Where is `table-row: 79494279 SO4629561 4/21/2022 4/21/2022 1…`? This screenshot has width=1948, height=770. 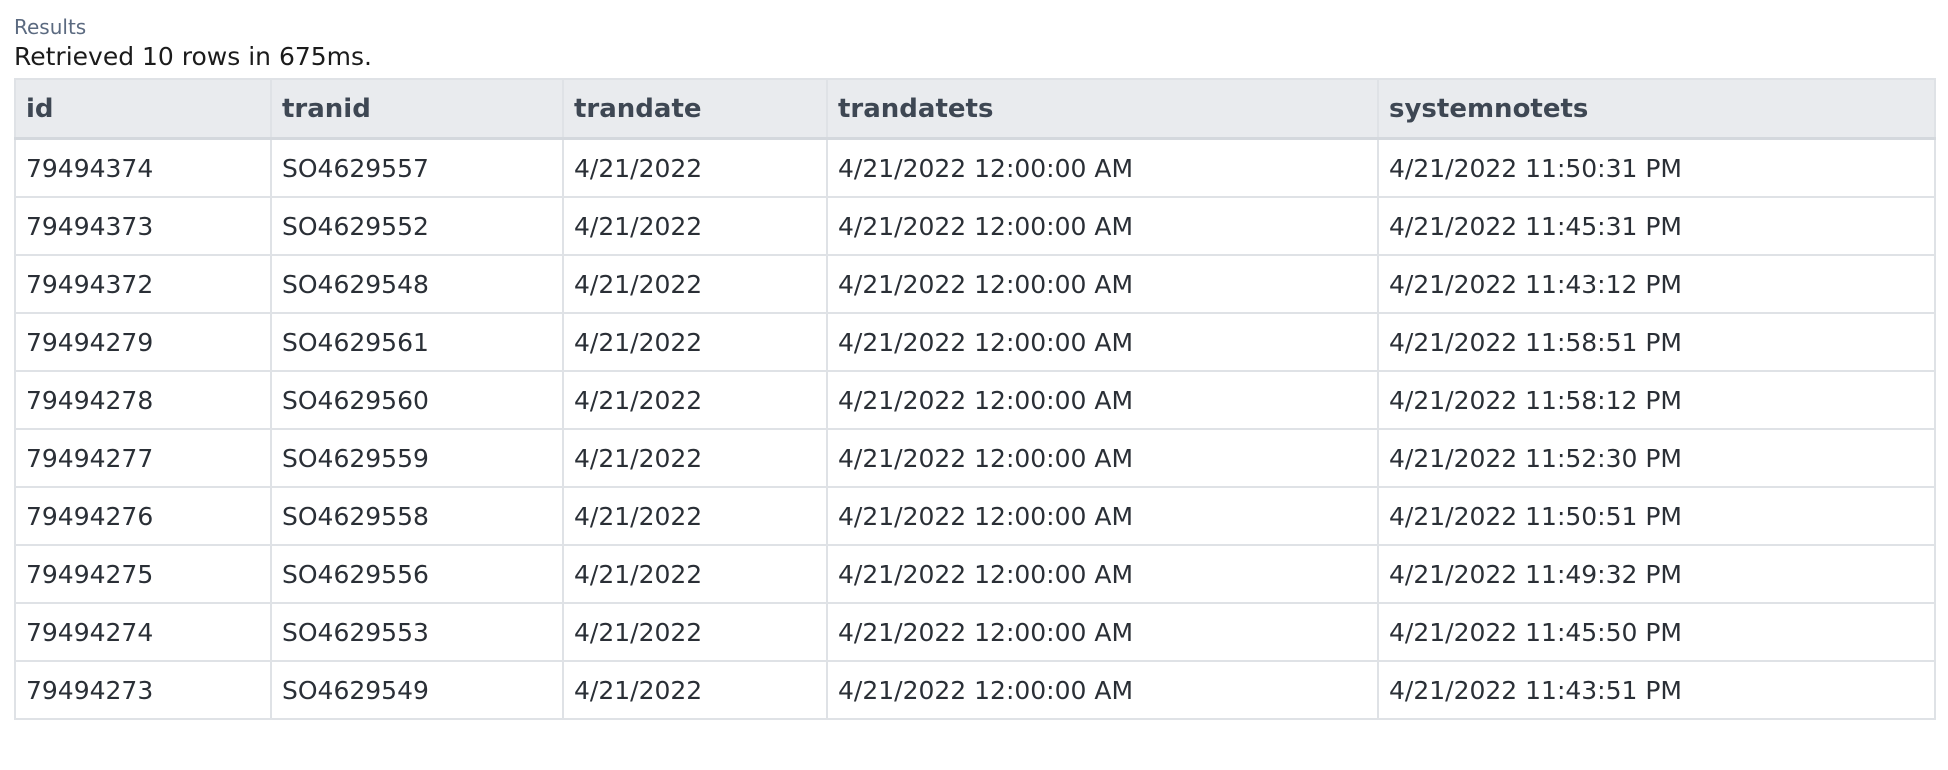
table-row: 79494279 SO4629561 4/21/2022 4/21/2022 1… is located at coordinates (975, 342).